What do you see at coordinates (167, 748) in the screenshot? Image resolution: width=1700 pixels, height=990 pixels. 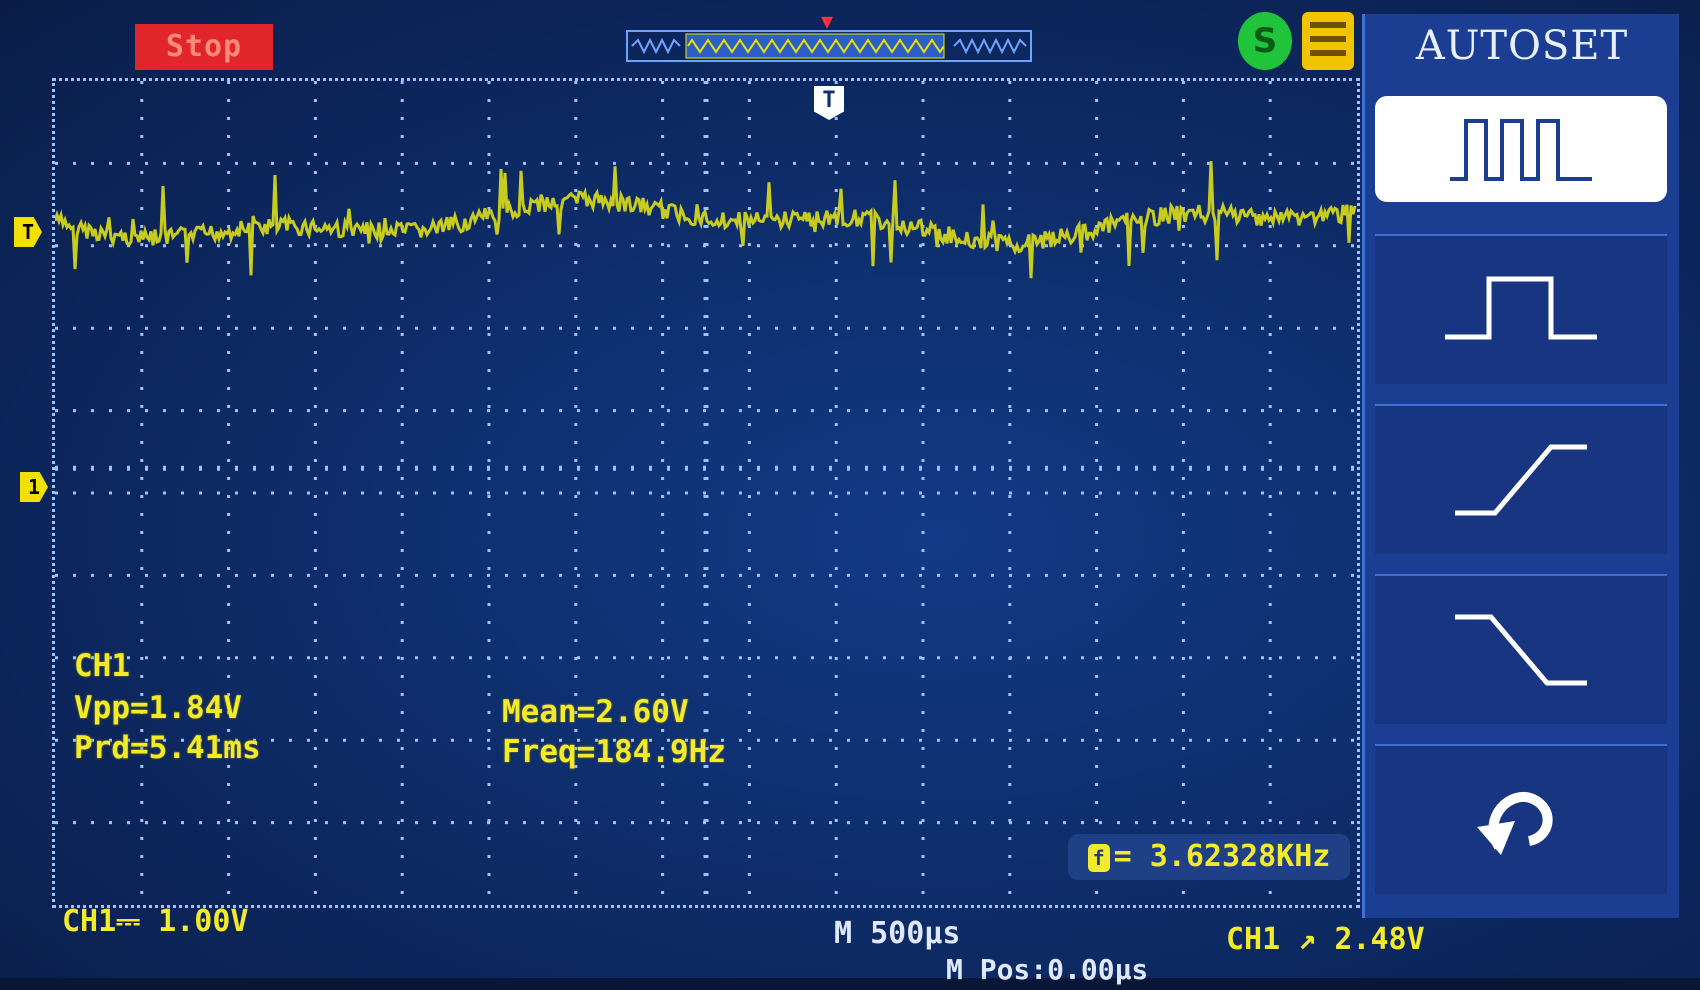 I see `measurement-period: Prd=5.41ms` at bounding box center [167, 748].